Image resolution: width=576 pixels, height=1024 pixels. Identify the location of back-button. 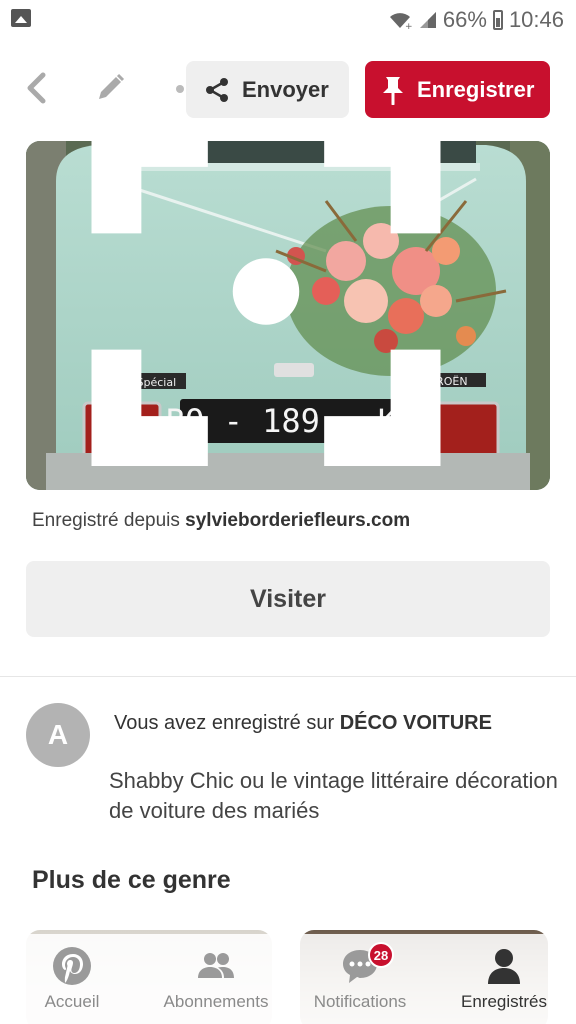
(36, 88).